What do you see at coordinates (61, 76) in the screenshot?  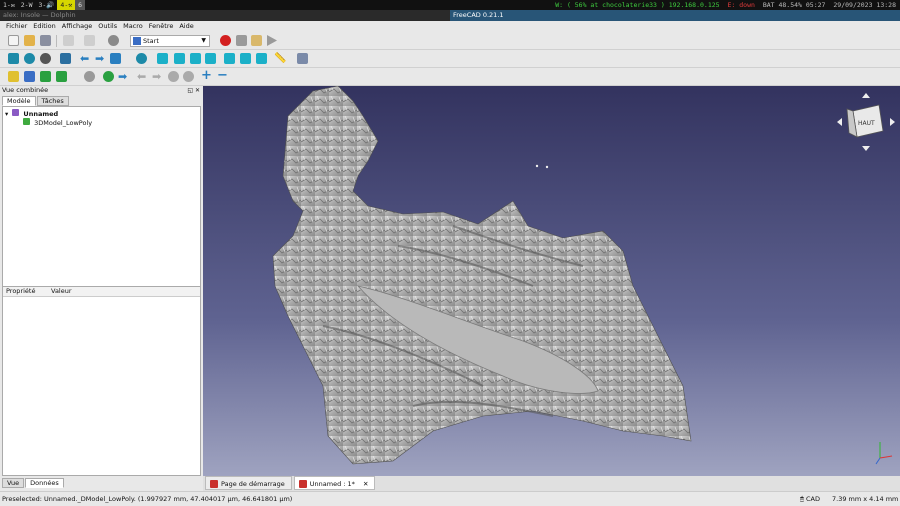 I see `link-actions-icon` at bounding box center [61, 76].